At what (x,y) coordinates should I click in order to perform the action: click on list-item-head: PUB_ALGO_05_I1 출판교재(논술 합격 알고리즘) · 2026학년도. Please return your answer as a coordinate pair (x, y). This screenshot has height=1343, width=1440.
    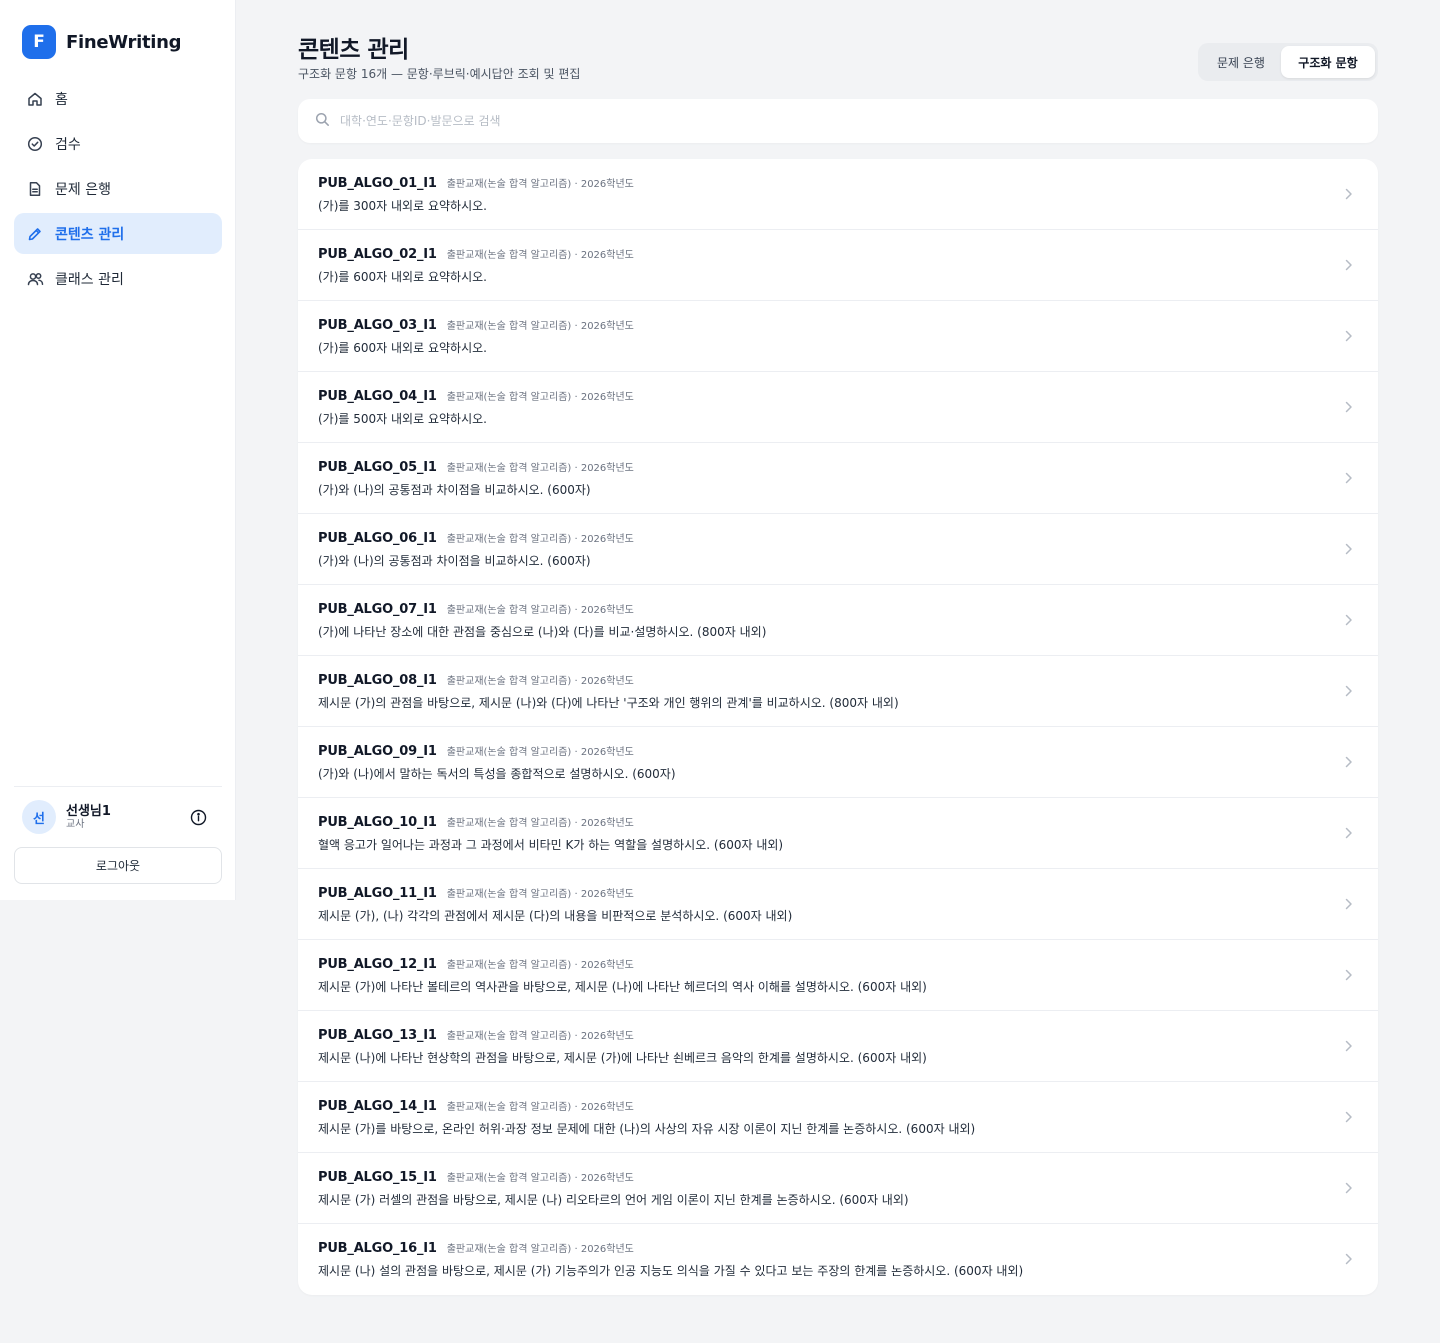
    Looking at the image, I should click on (476, 467).